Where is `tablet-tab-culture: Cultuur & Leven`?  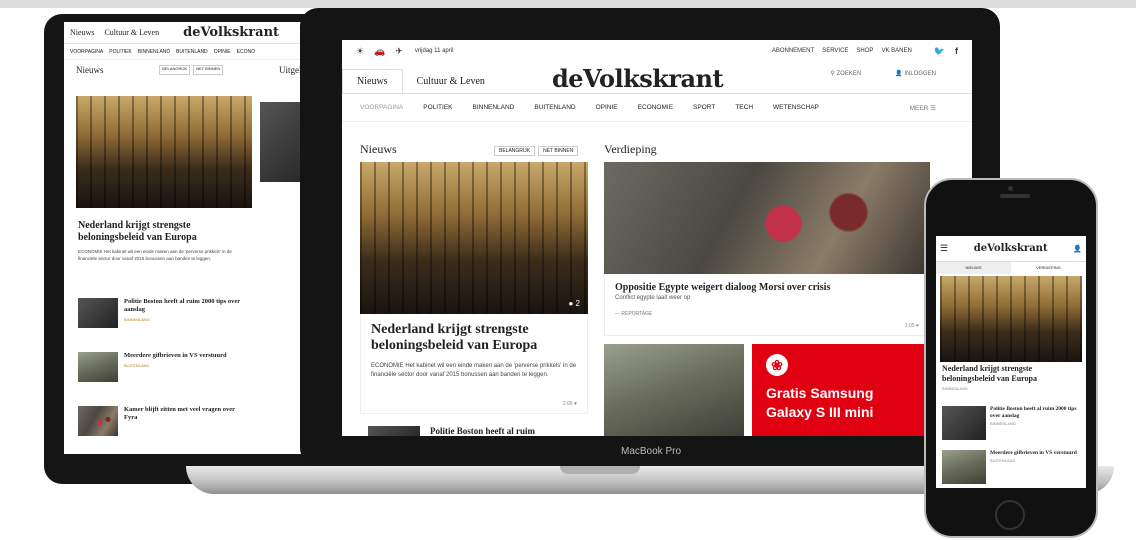 tablet-tab-culture: Cultuur & Leven is located at coordinates (131, 32).